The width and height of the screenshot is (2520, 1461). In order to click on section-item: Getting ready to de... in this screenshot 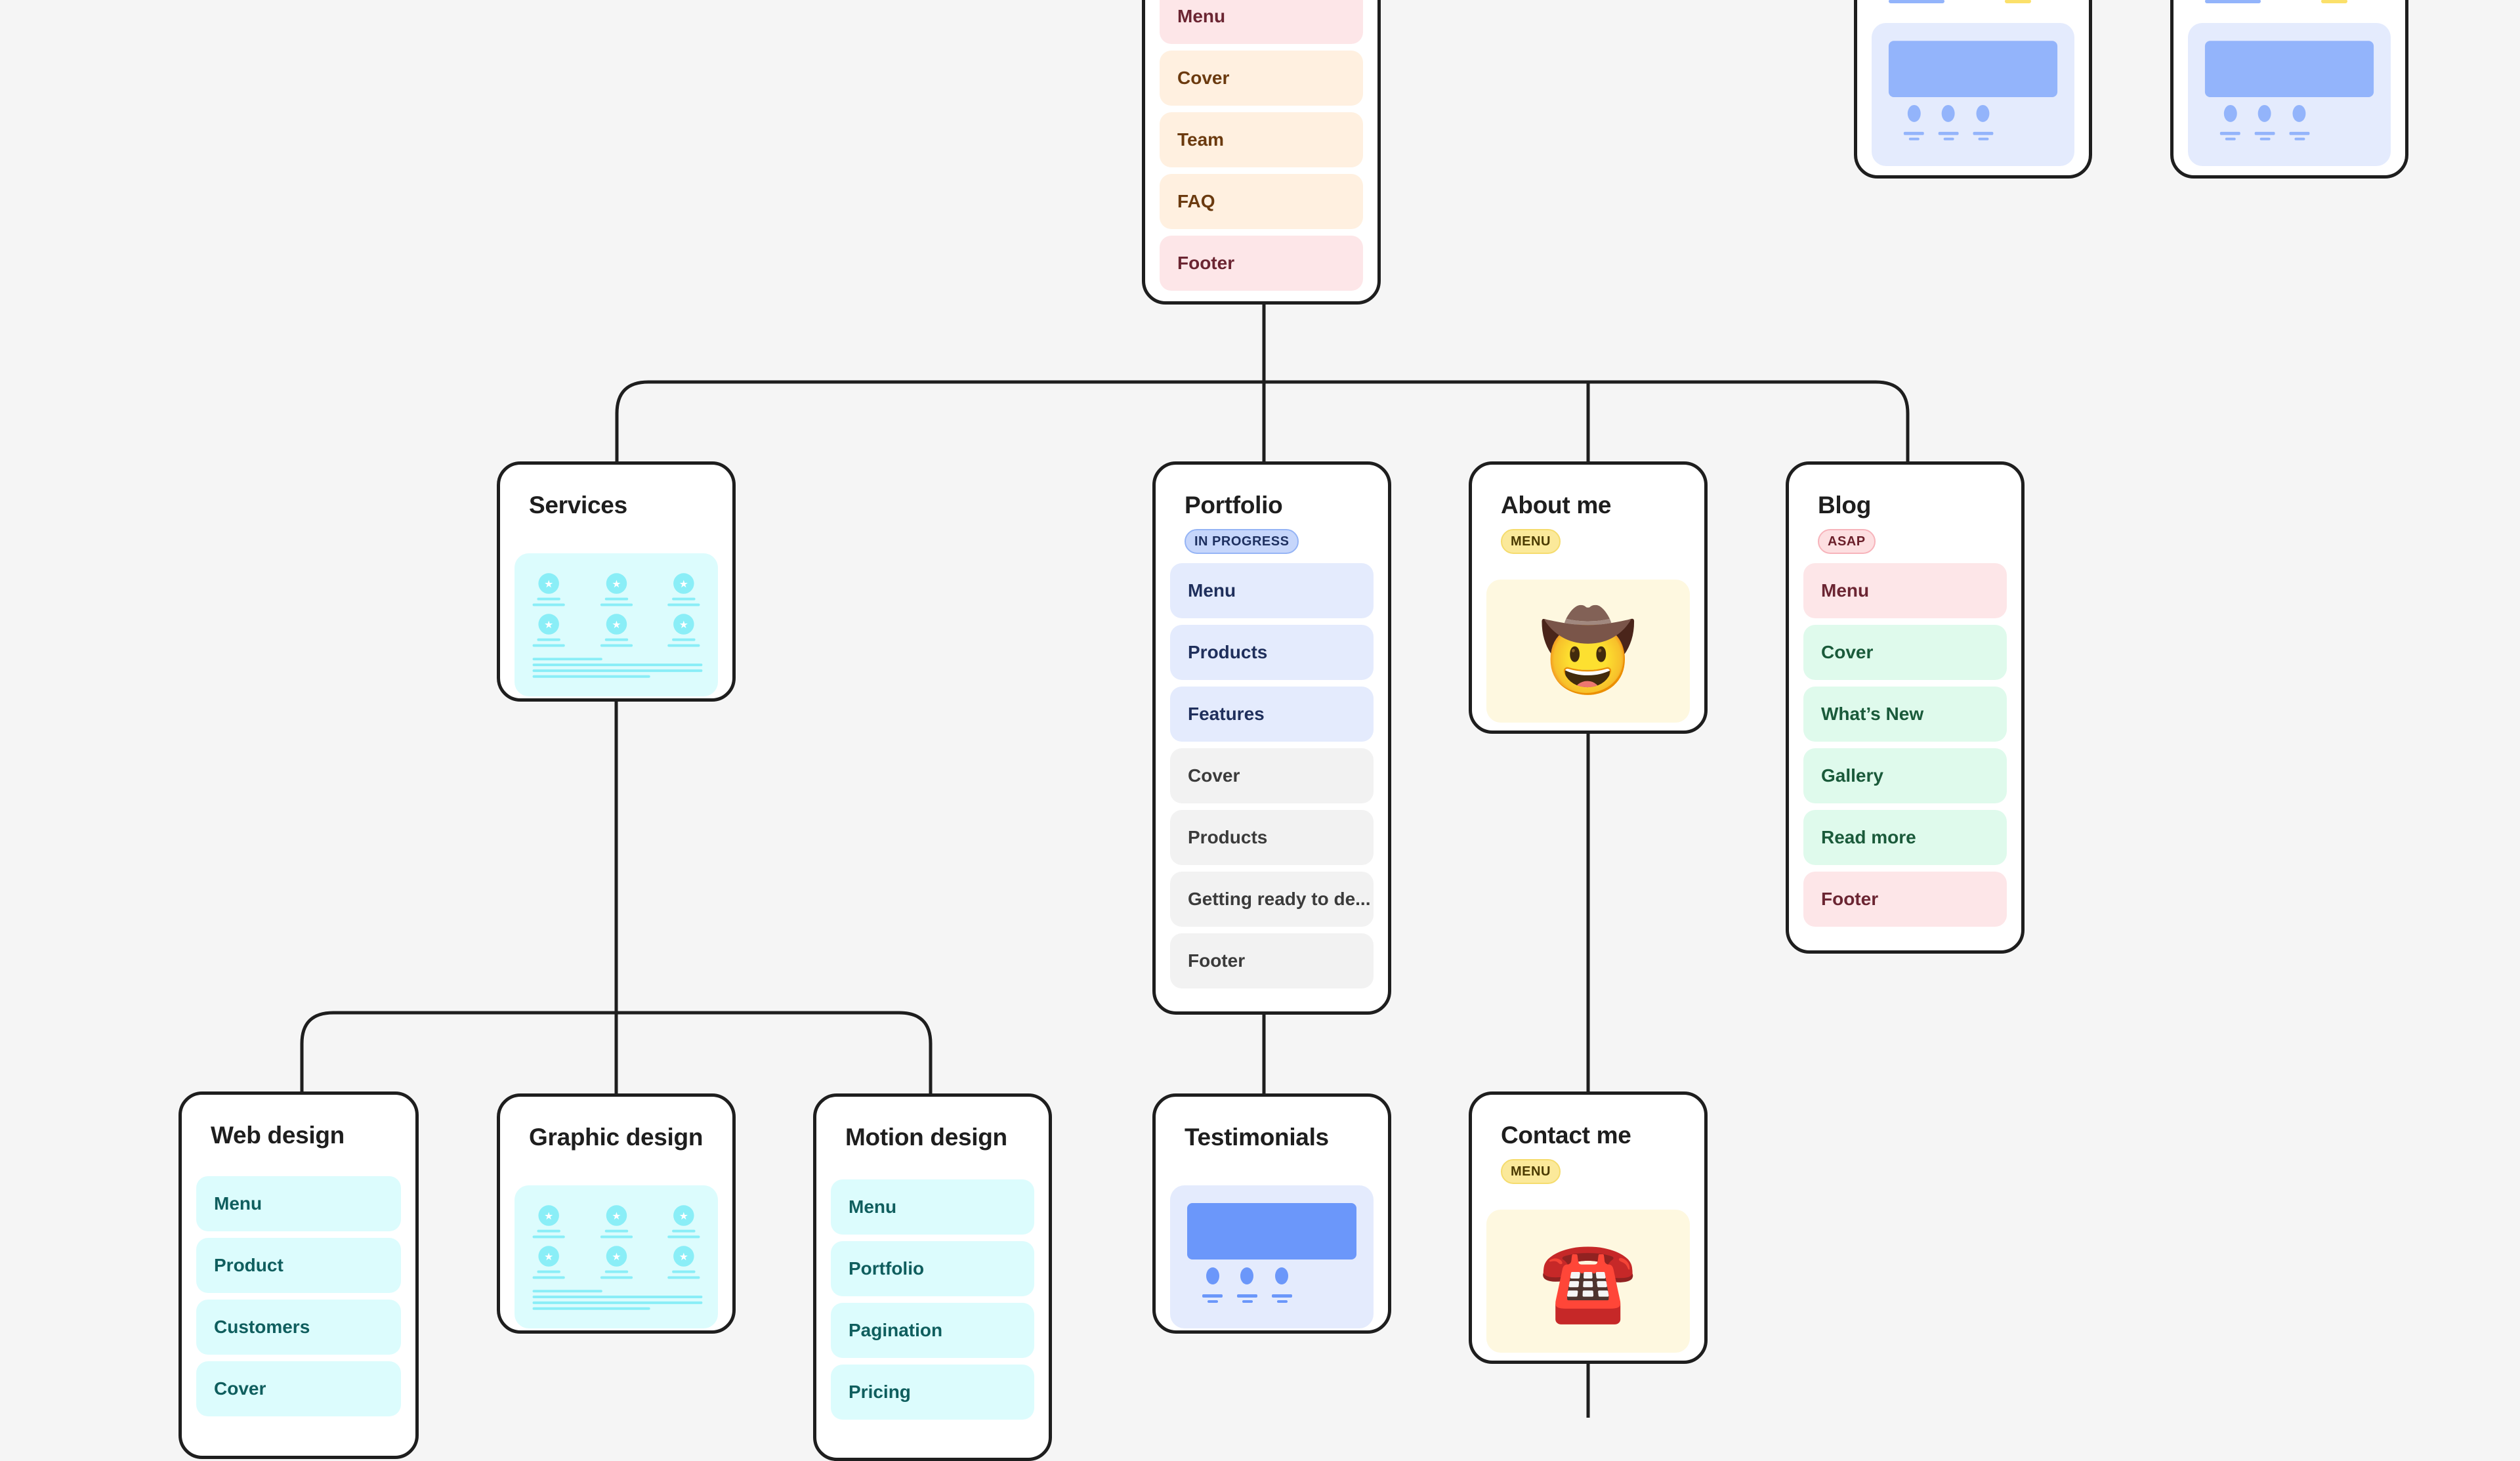, I will do `click(1272, 899)`.